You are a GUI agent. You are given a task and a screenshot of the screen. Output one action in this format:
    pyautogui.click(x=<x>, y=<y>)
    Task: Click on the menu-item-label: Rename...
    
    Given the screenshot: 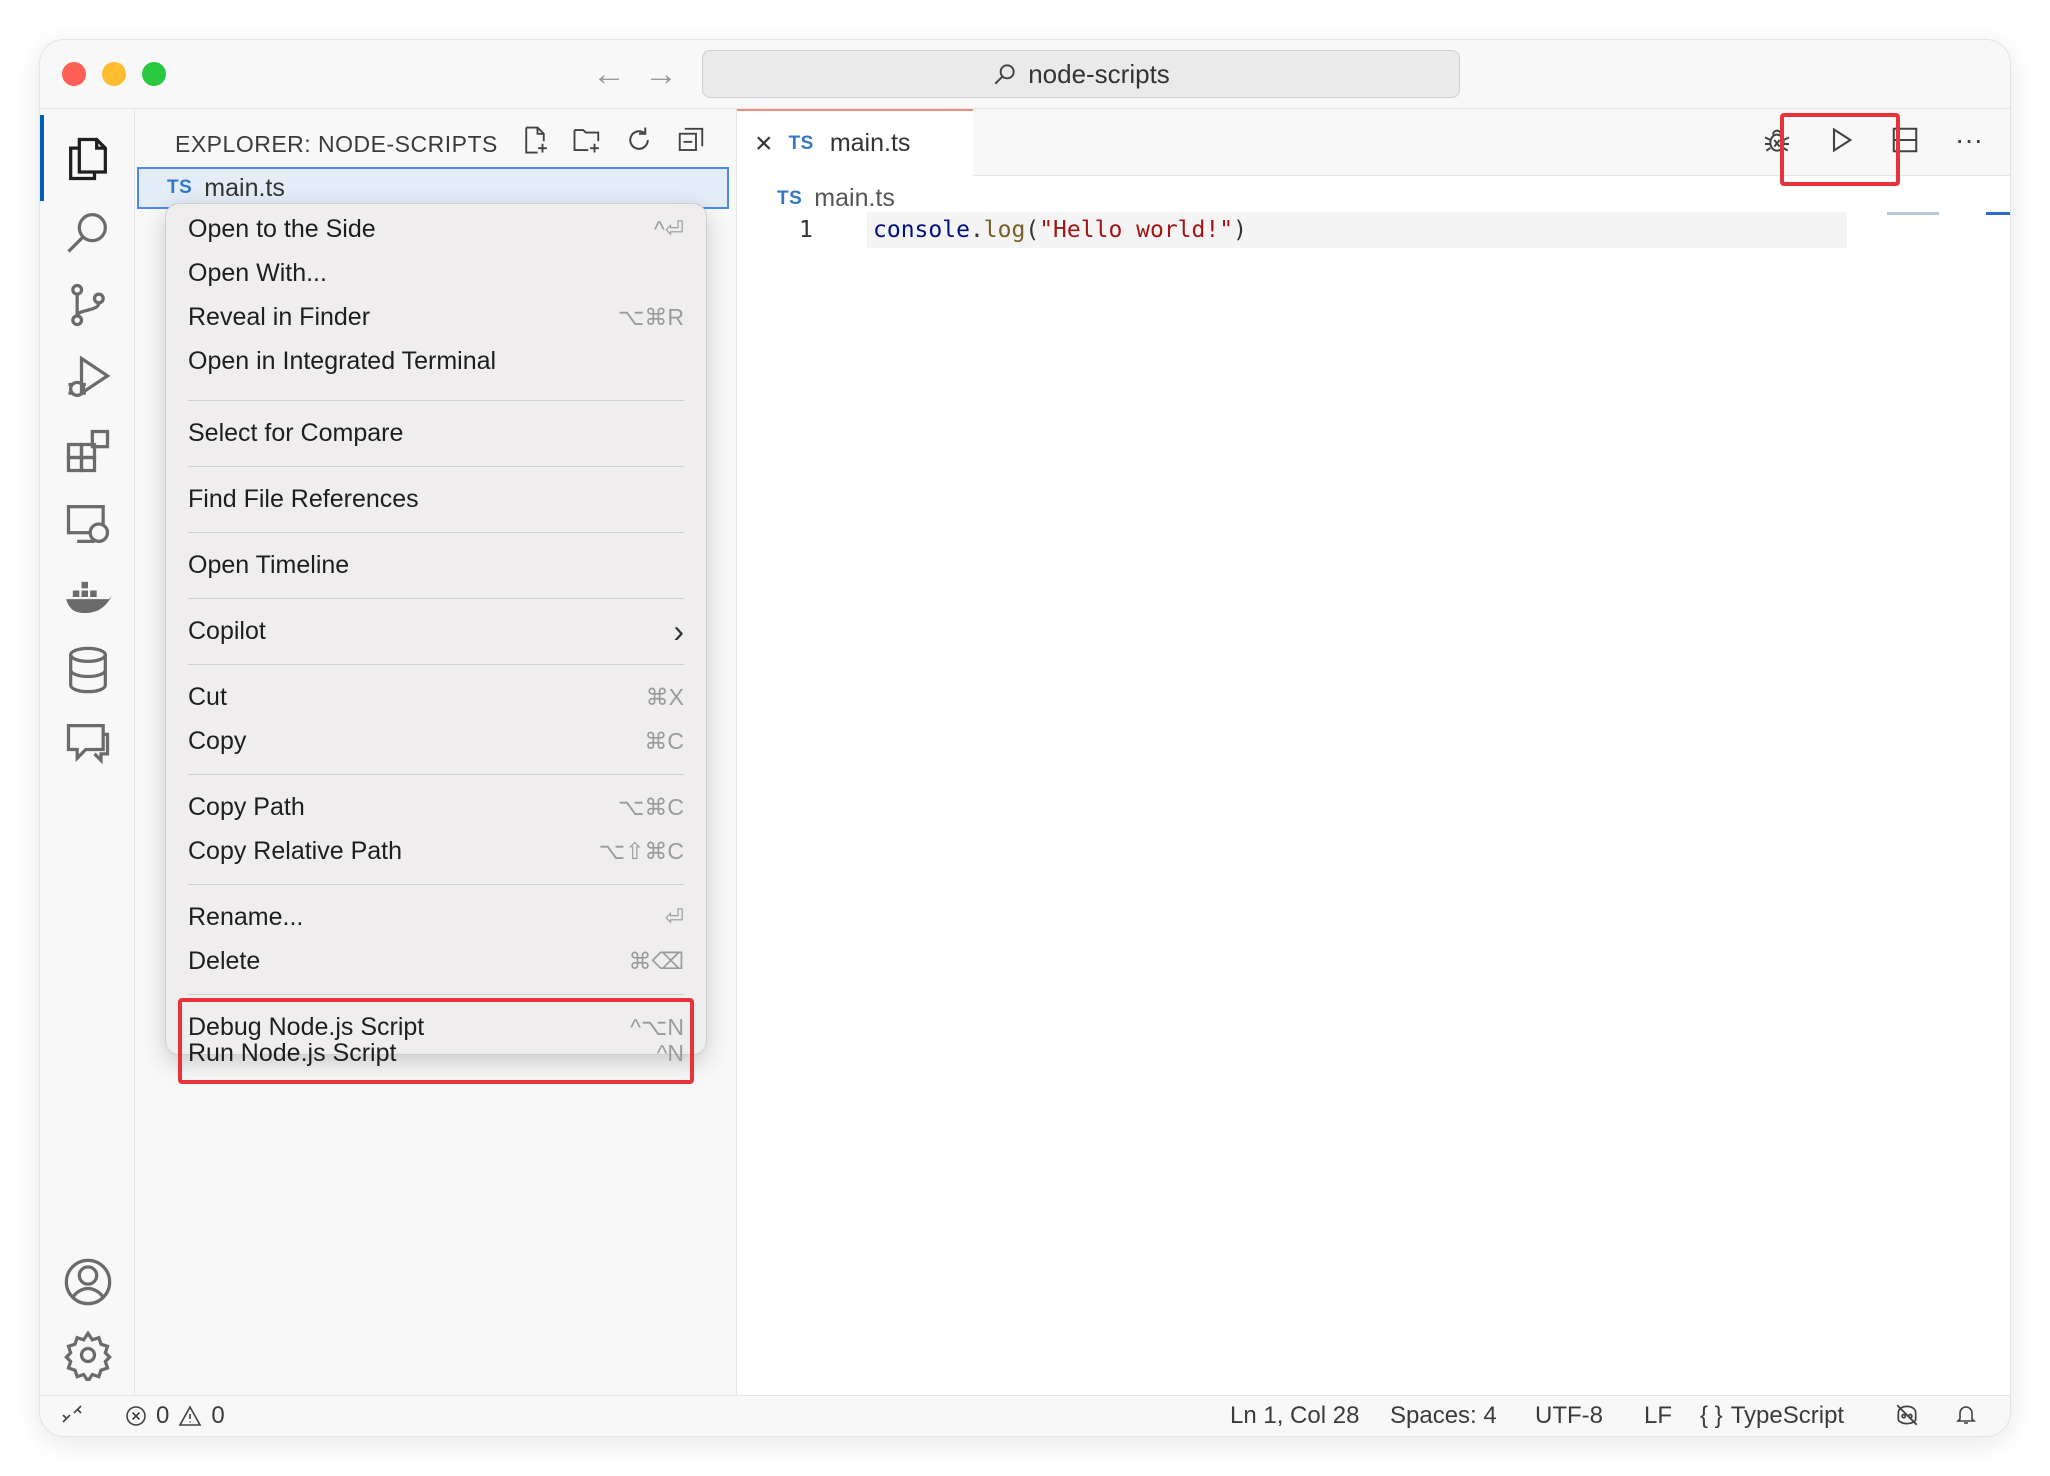 What is the action you would take?
    pyautogui.click(x=246, y=916)
    